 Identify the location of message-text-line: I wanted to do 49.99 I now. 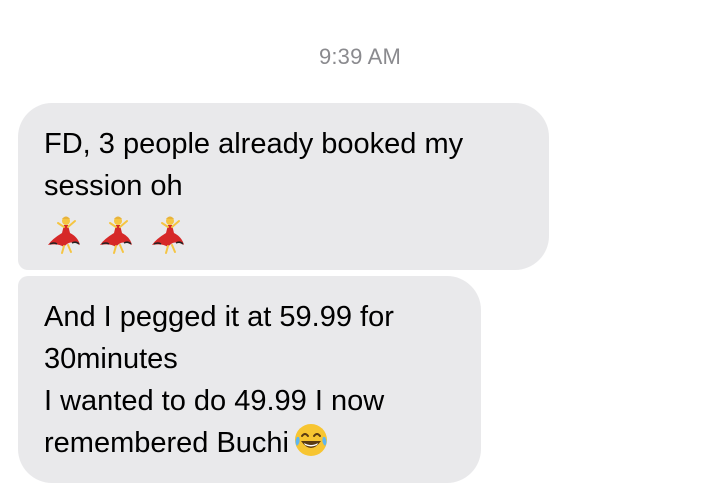
(214, 401).